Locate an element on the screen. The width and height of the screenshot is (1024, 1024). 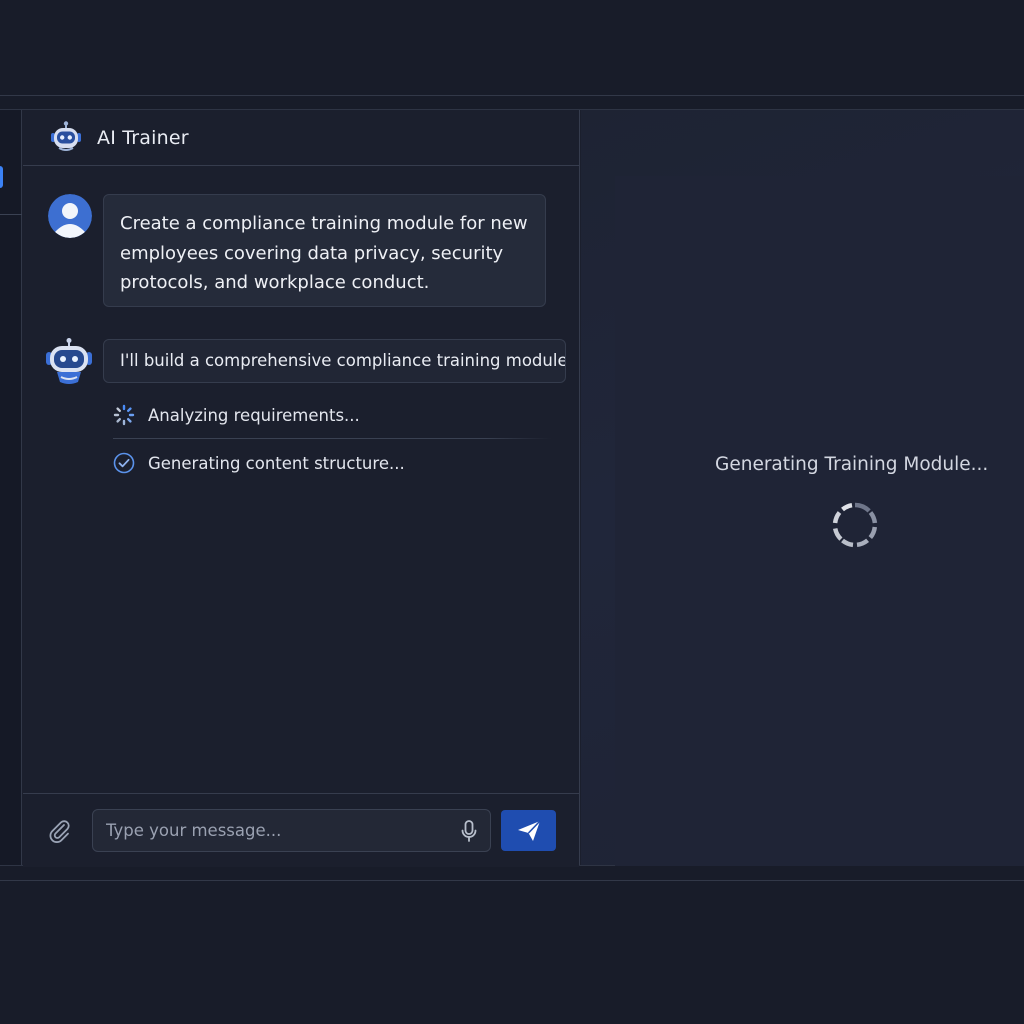
send-button is located at coordinates (528, 830).